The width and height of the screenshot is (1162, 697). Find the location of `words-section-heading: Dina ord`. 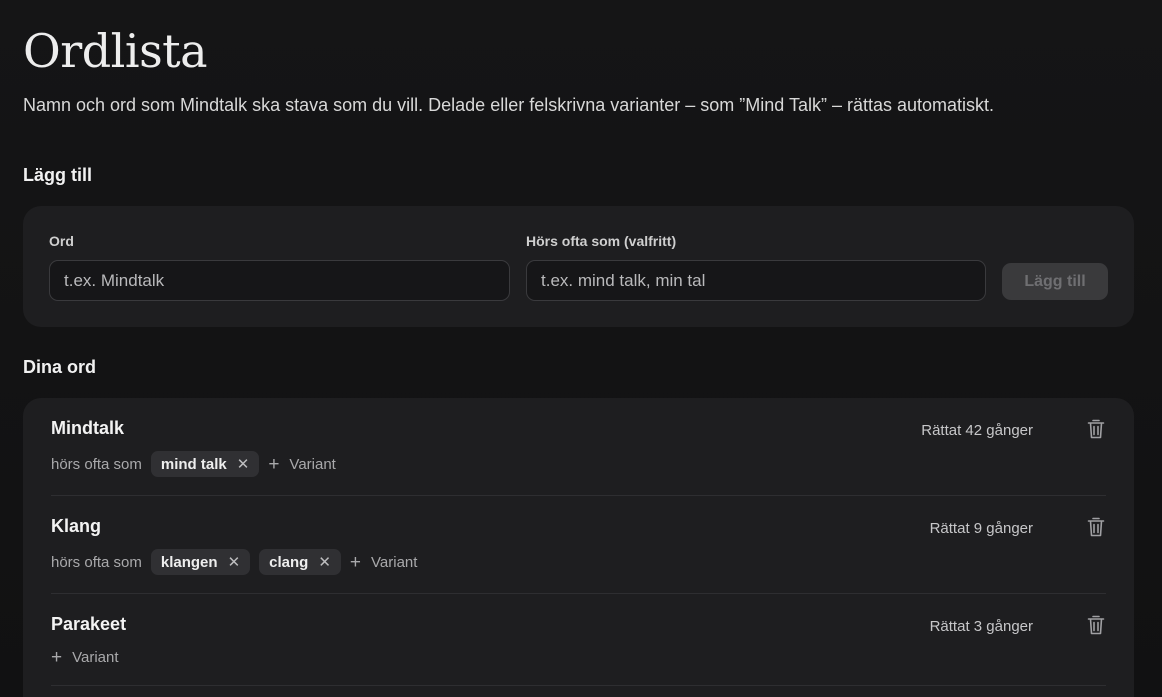

words-section-heading: Dina ord is located at coordinates (60, 367).